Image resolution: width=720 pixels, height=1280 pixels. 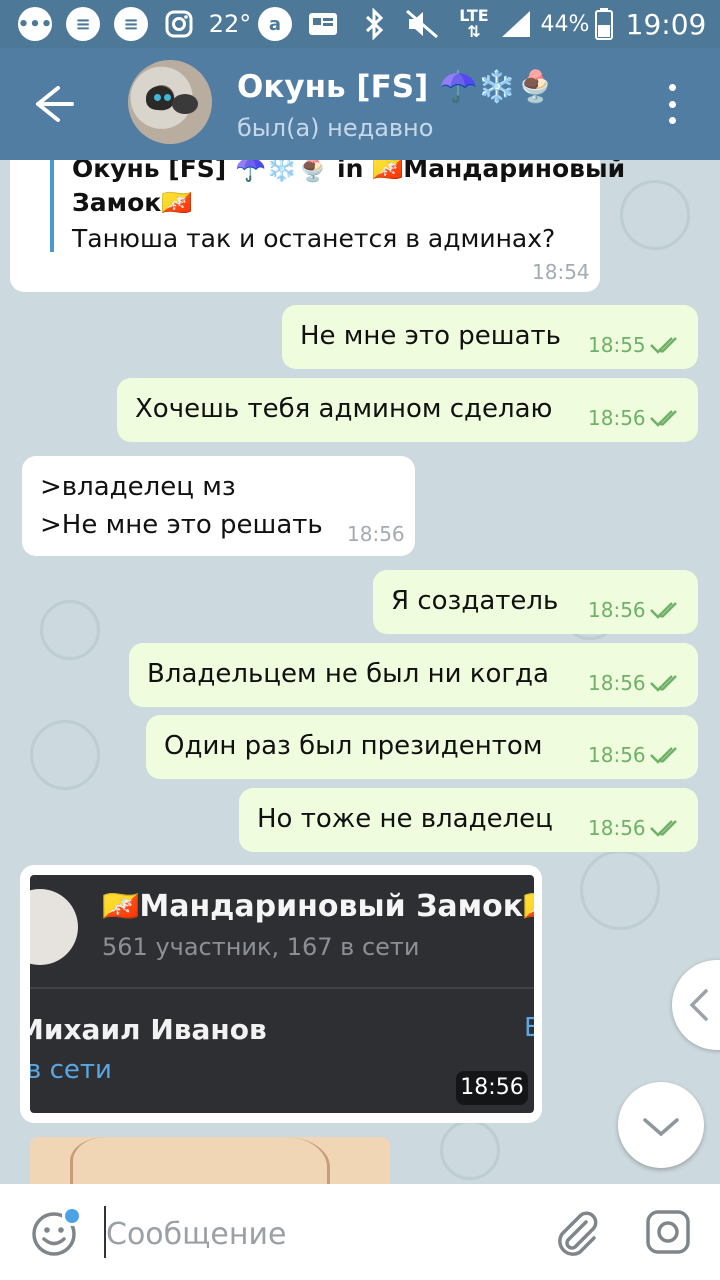 What do you see at coordinates (72, 1216) in the screenshot?
I see `notification-dot` at bounding box center [72, 1216].